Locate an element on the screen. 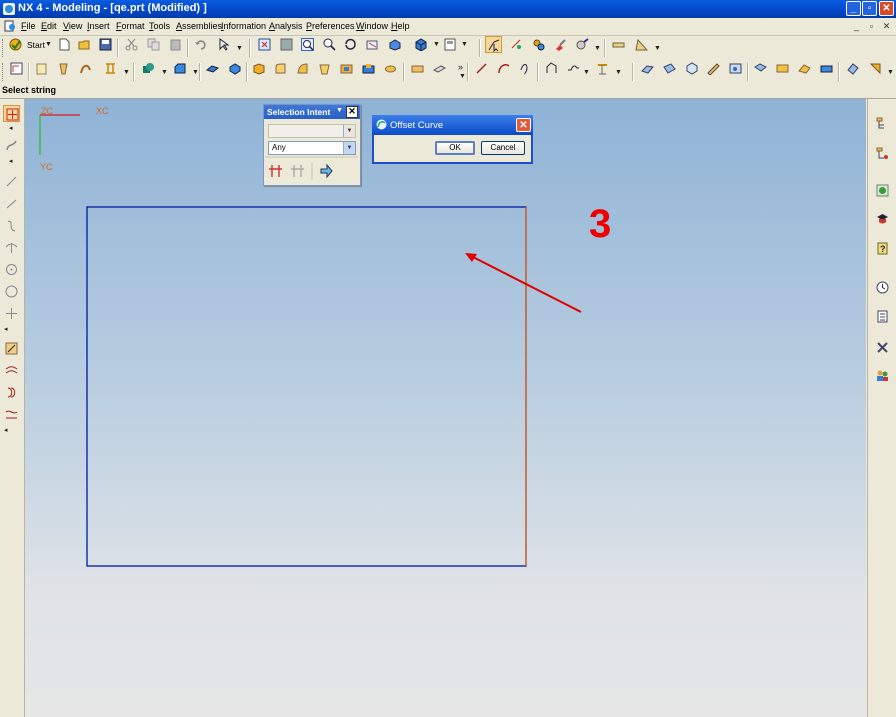 The height and width of the screenshot is (717, 896). menu-view: View is located at coordinates (72, 26).